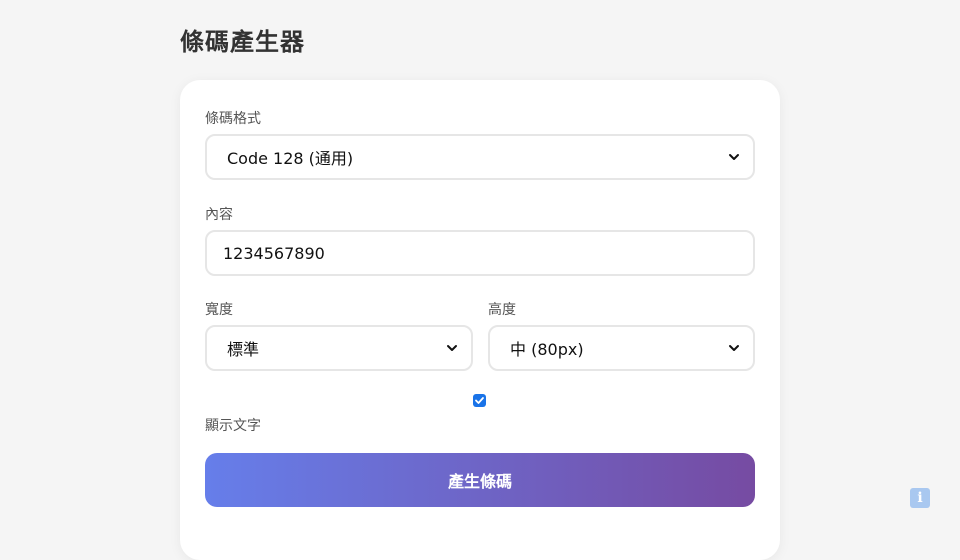 This screenshot has height=560, width=960. I want to click on generate-barcode-button: 產生條碼, so click(480, 480).